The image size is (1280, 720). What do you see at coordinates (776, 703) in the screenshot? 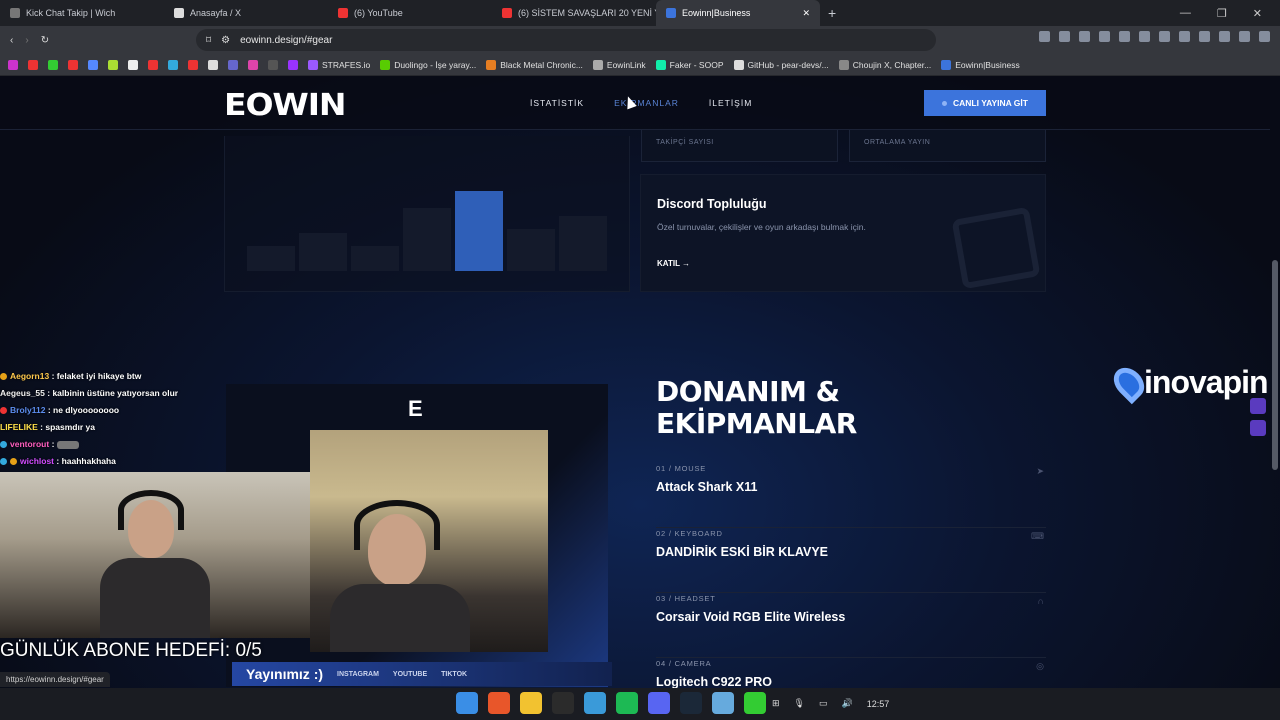
I see `tray-overflow-icon: ⊞` at bounding box center [776, 703].